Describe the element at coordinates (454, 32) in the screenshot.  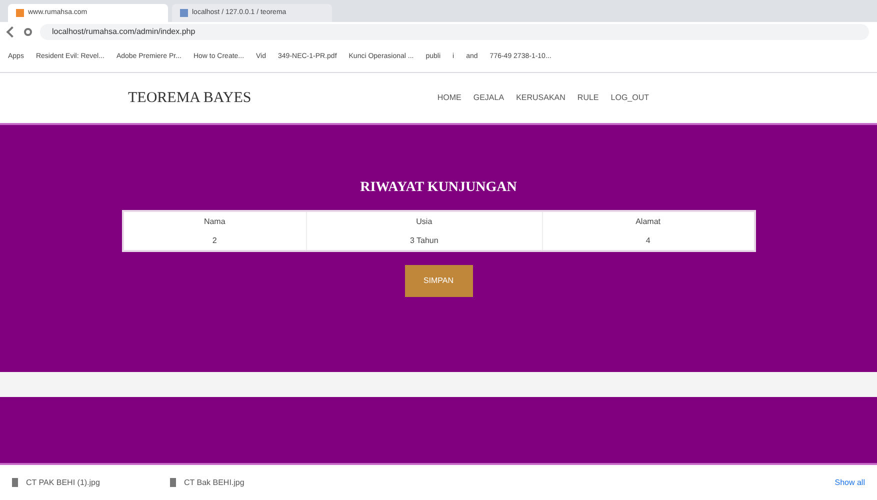
I see `address-field: localhost/rumahsa.com/admin/index.php` at that location.